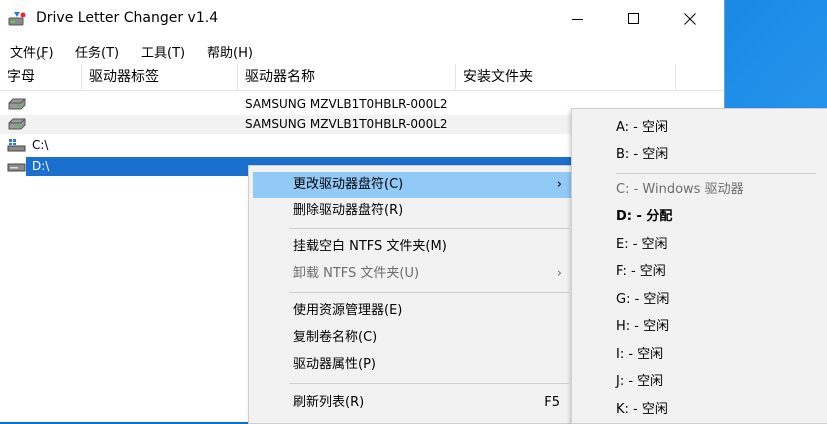 The height and width of the screenshot is (424, 827). I want to click on close-icon, so click(690, 19).